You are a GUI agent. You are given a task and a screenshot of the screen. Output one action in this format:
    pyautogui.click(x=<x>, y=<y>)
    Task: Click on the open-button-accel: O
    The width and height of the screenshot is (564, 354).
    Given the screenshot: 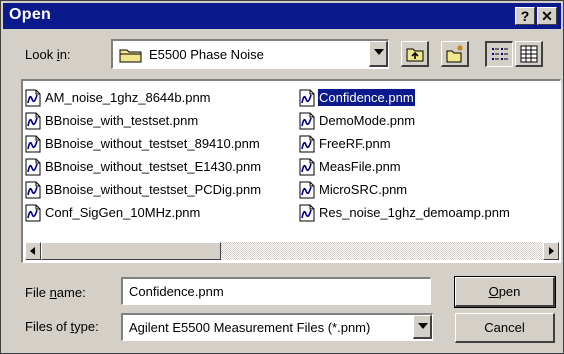 What is the action you would take?
    pyautogui.click(x=493, y=291)
    